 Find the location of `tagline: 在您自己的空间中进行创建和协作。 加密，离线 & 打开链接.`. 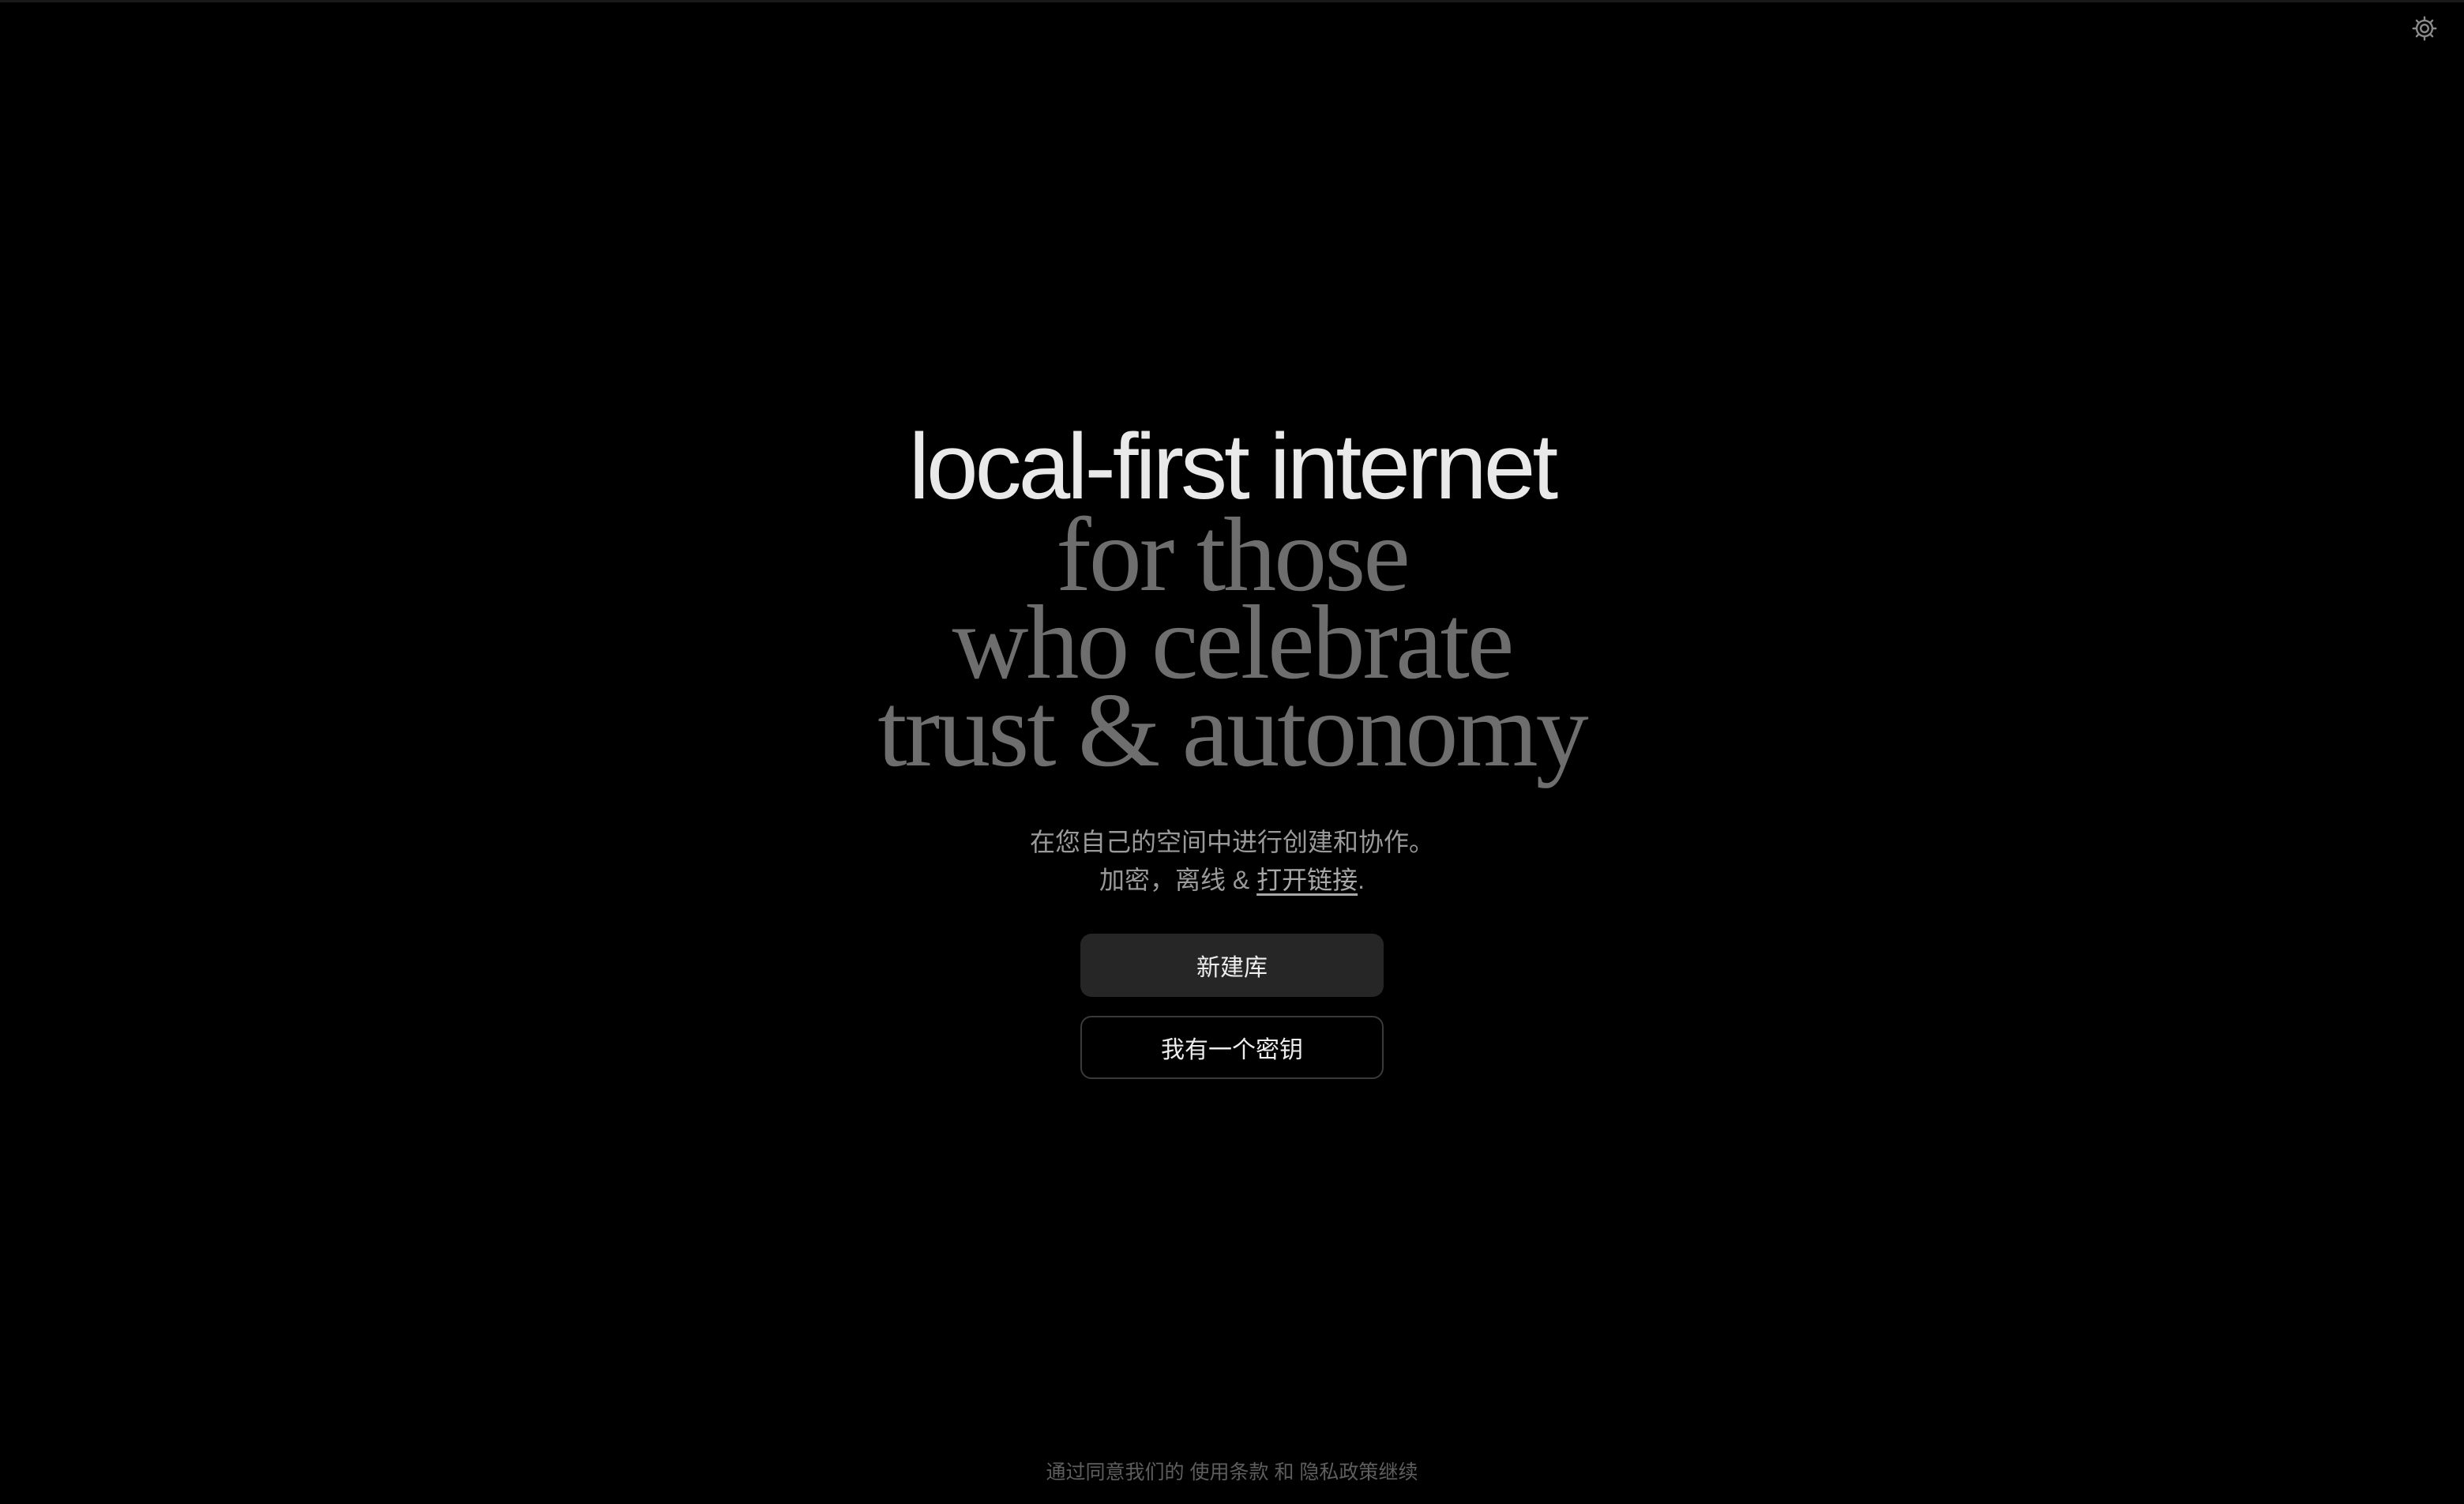

tagline: 在您自己的空间中进行创建和协作。 加密，离线 & 打开链接. is located at coordinates (1232, 861).